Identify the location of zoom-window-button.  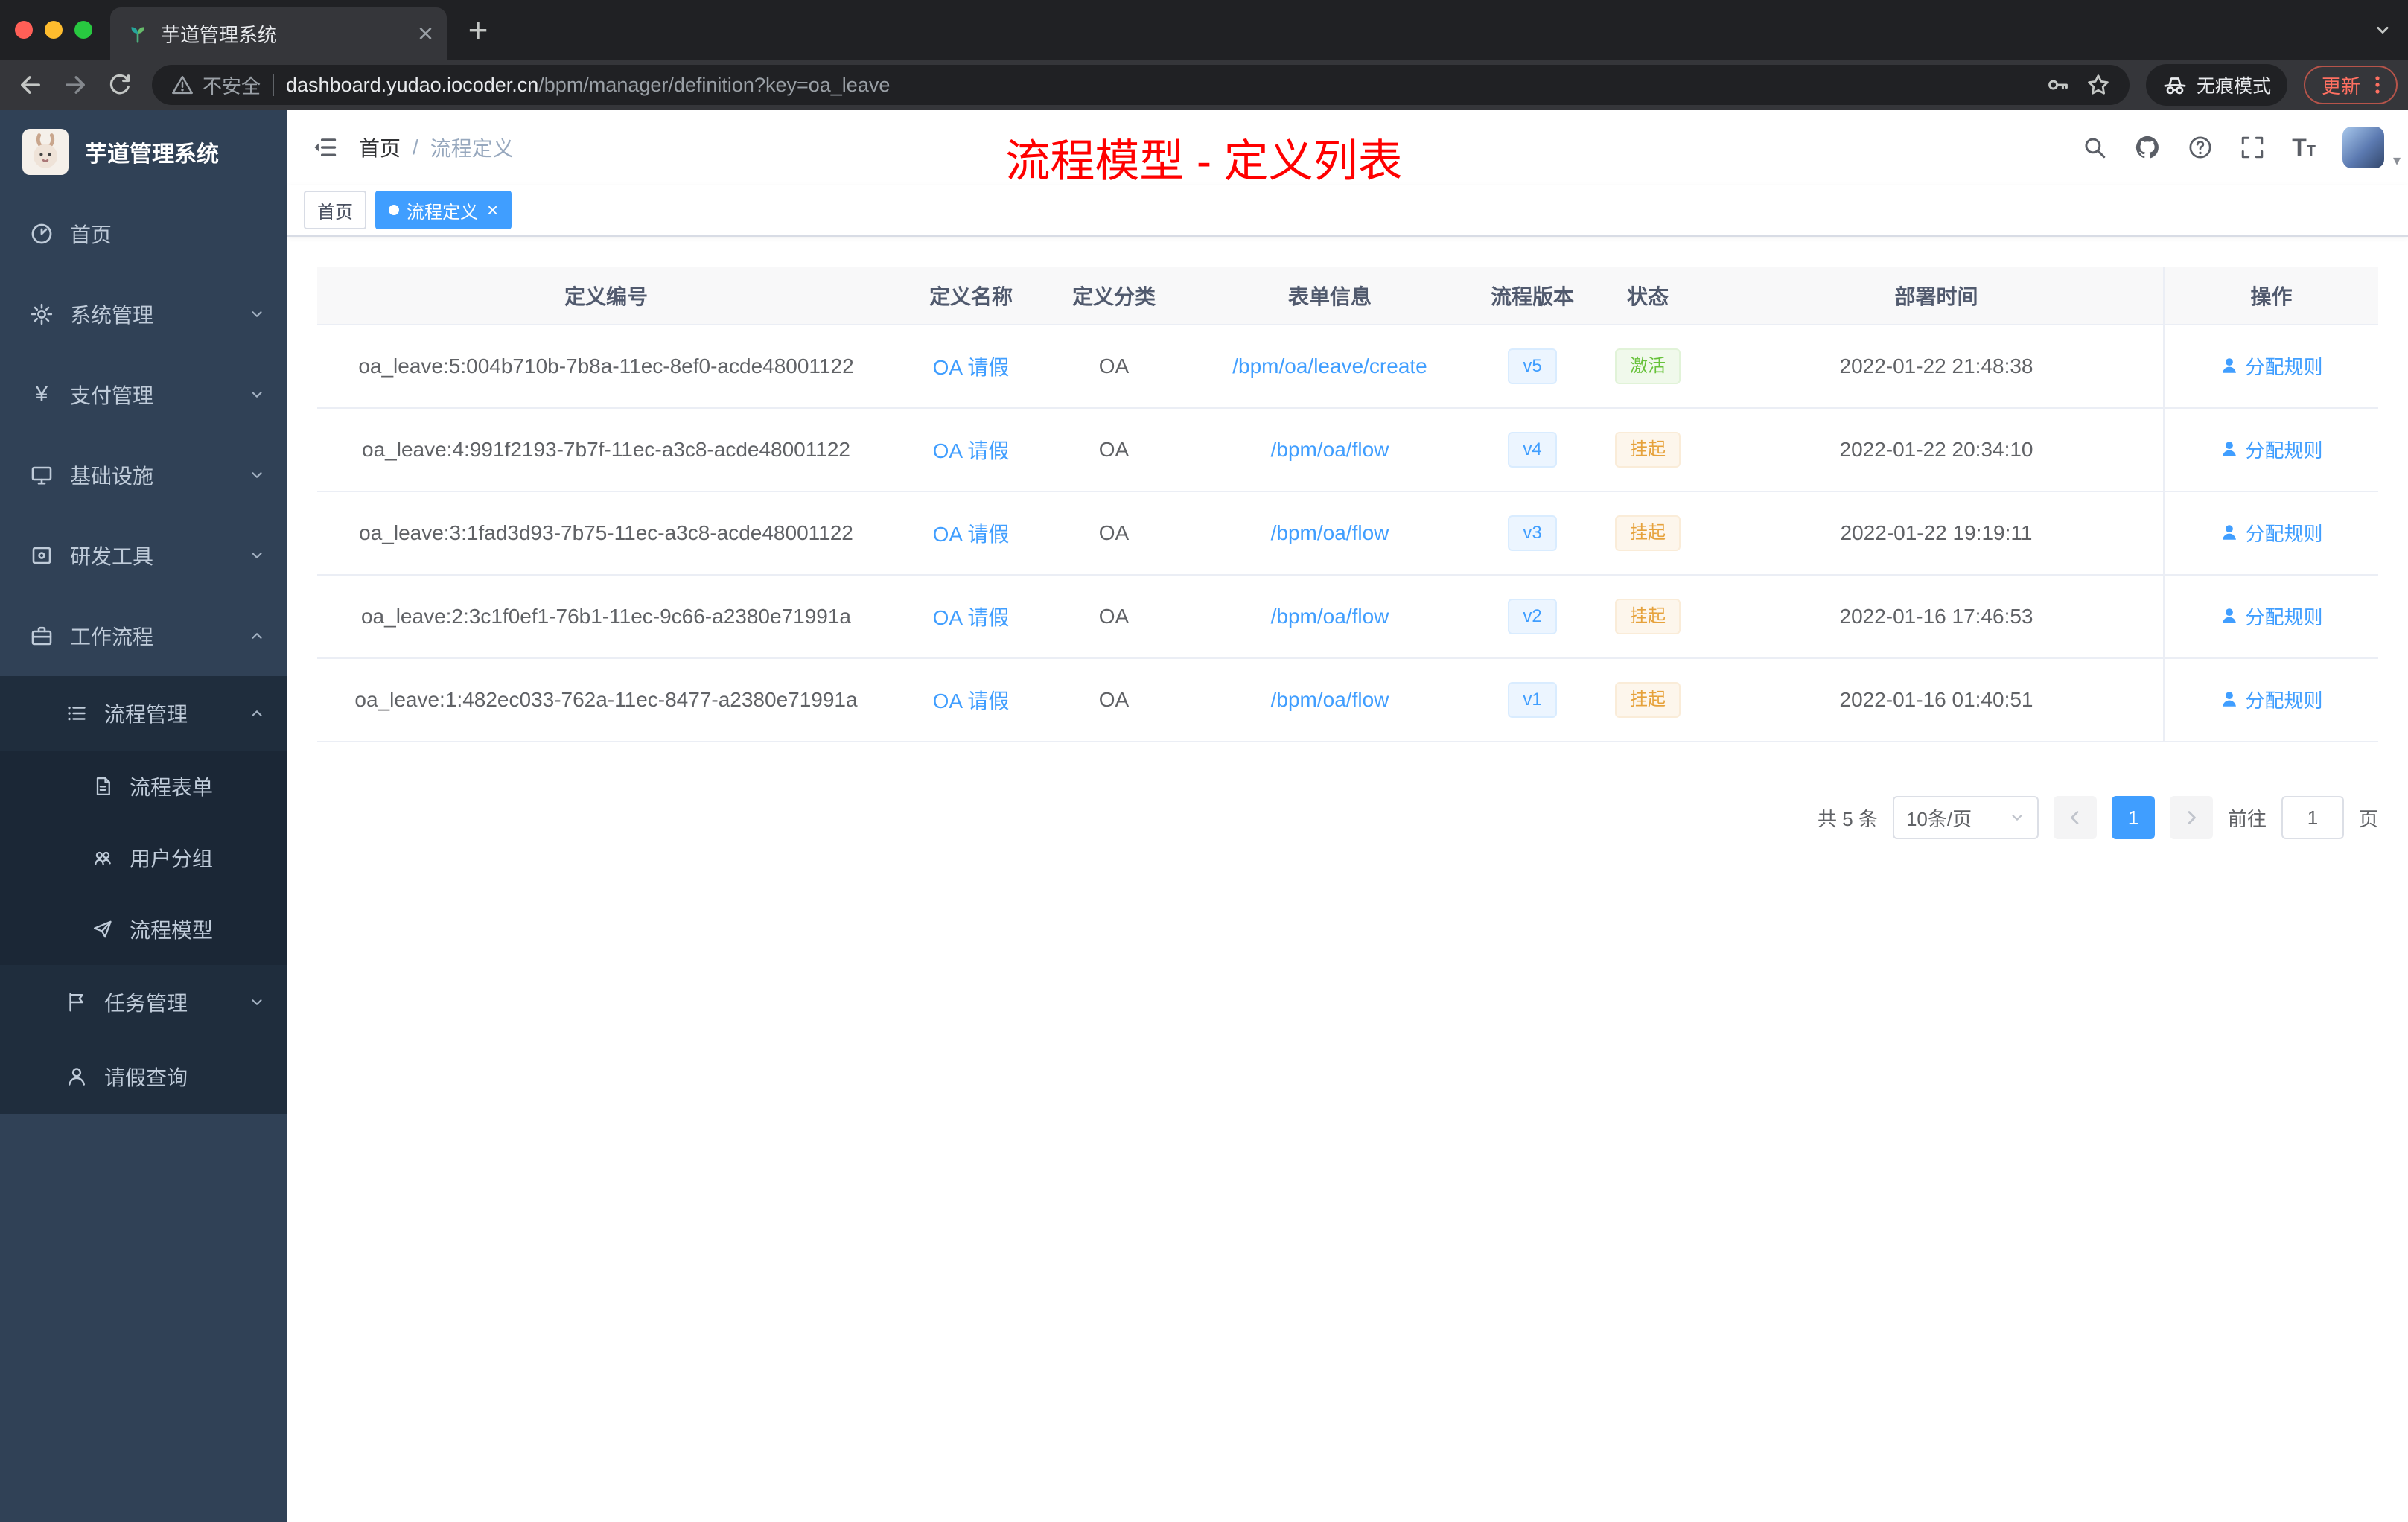
(83, 30).